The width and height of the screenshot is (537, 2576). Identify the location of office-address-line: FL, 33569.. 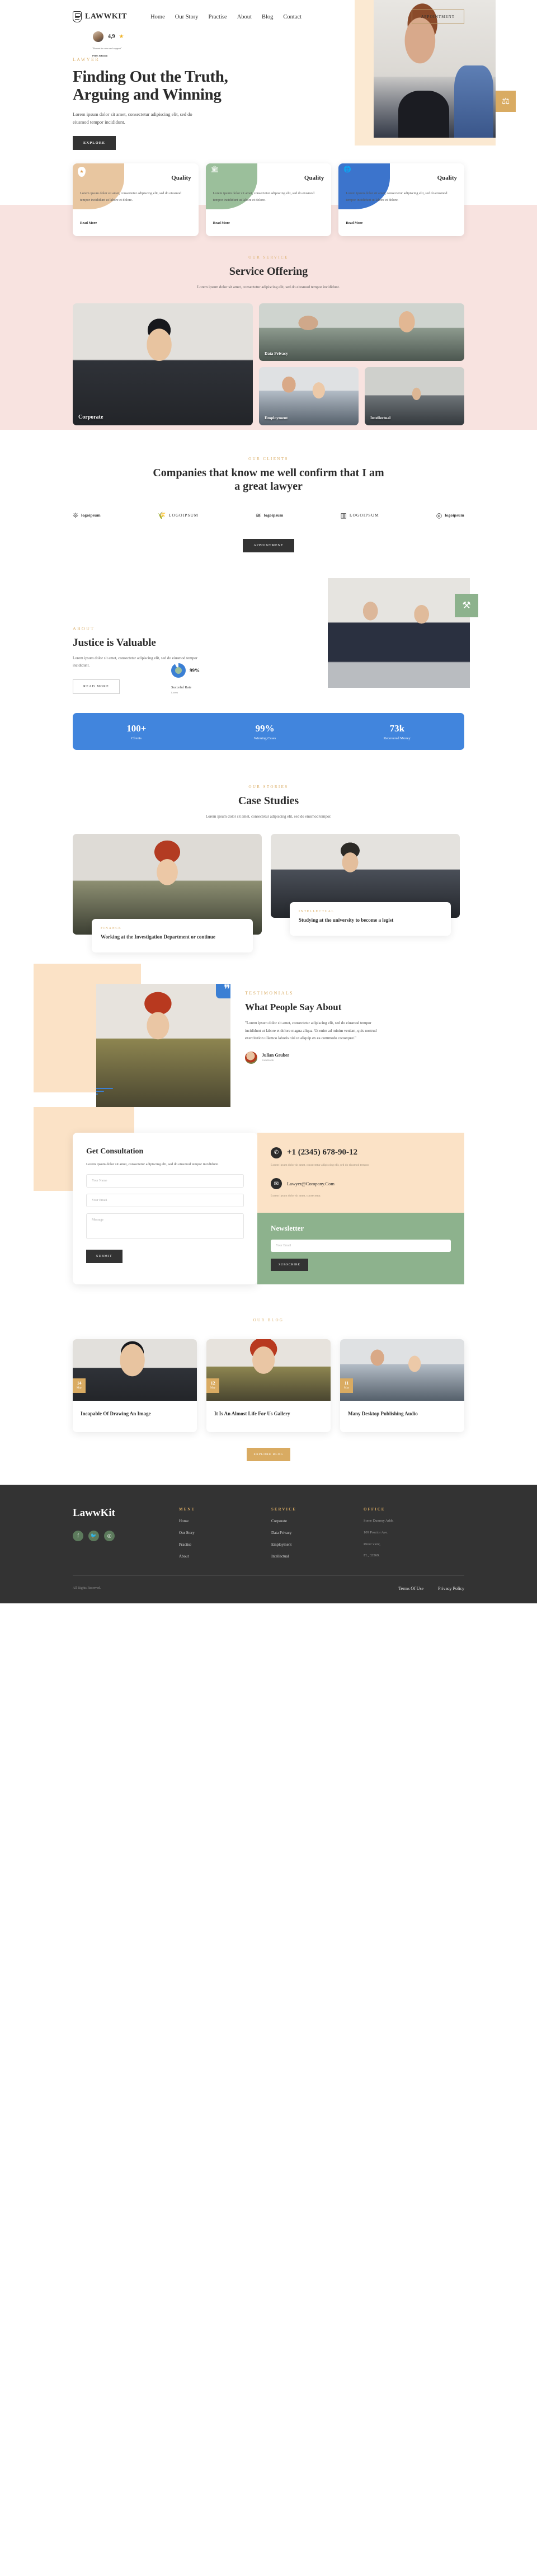
(372, 1556).